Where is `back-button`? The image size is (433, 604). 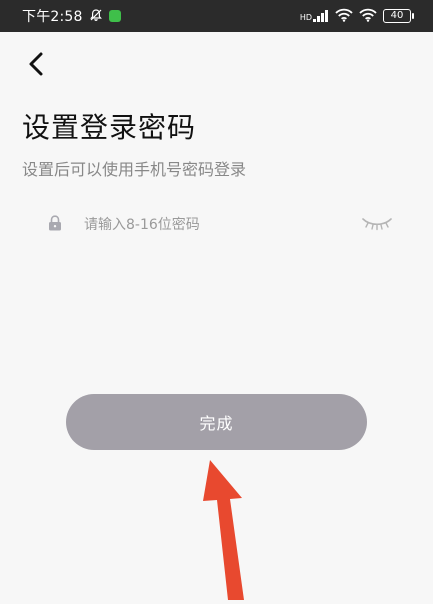 back-button is located at coordinates (36, 66).